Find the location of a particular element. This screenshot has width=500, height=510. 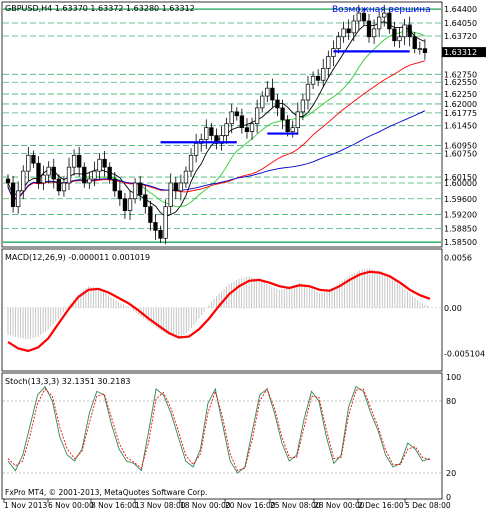

time-tick-label: 1 Nov 2013 is located at coordinates (25, 505).